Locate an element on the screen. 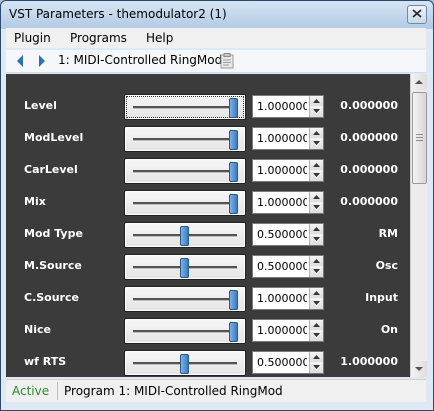 The image size is (434, 411). toolbar: 1: MIDI-Controlled RingMod is located at coordinates (216, 61).